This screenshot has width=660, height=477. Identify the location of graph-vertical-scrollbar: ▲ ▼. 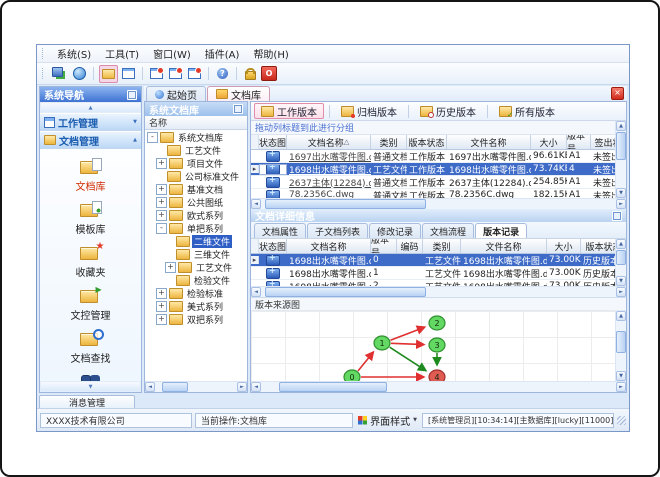
(620, 346).